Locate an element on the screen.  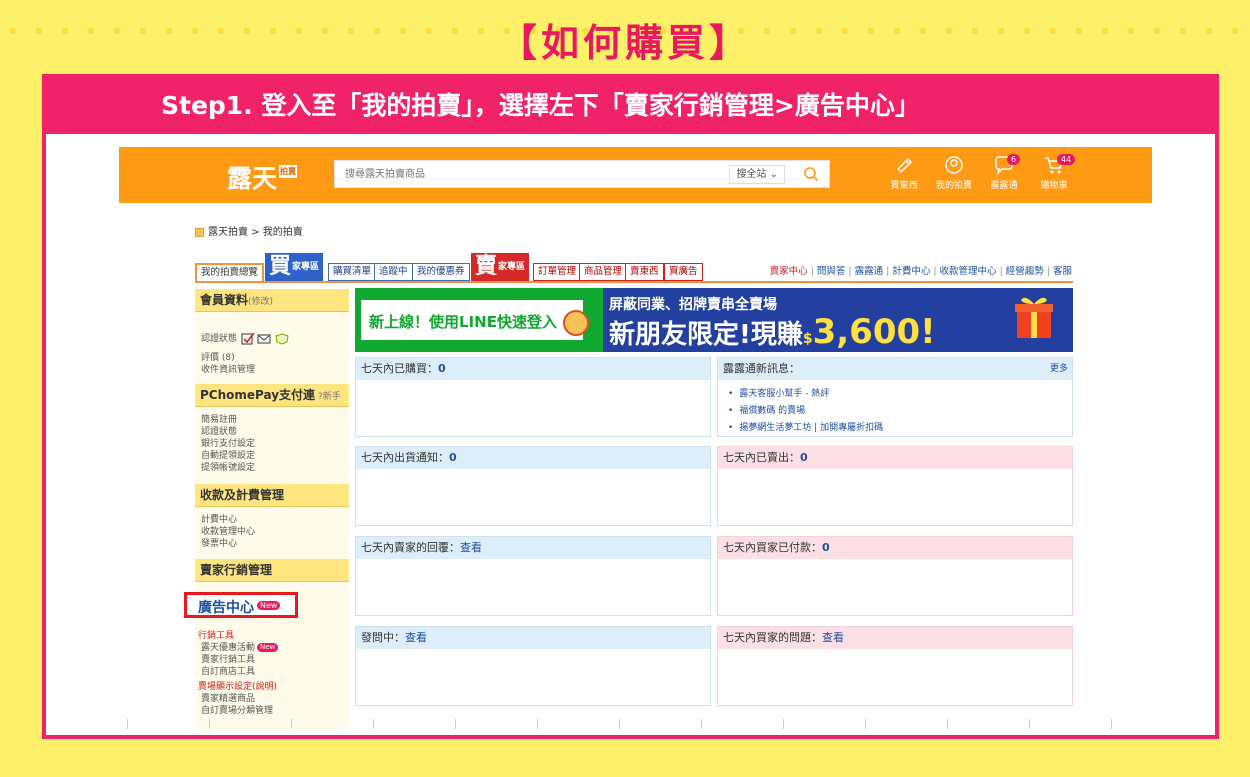
buyer-zone-tab: 買家專區 is located at coordinates (294, 267).